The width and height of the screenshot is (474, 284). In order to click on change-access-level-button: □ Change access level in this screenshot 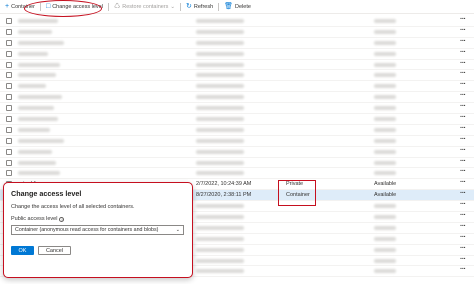, I will do `click(74, 7)`.